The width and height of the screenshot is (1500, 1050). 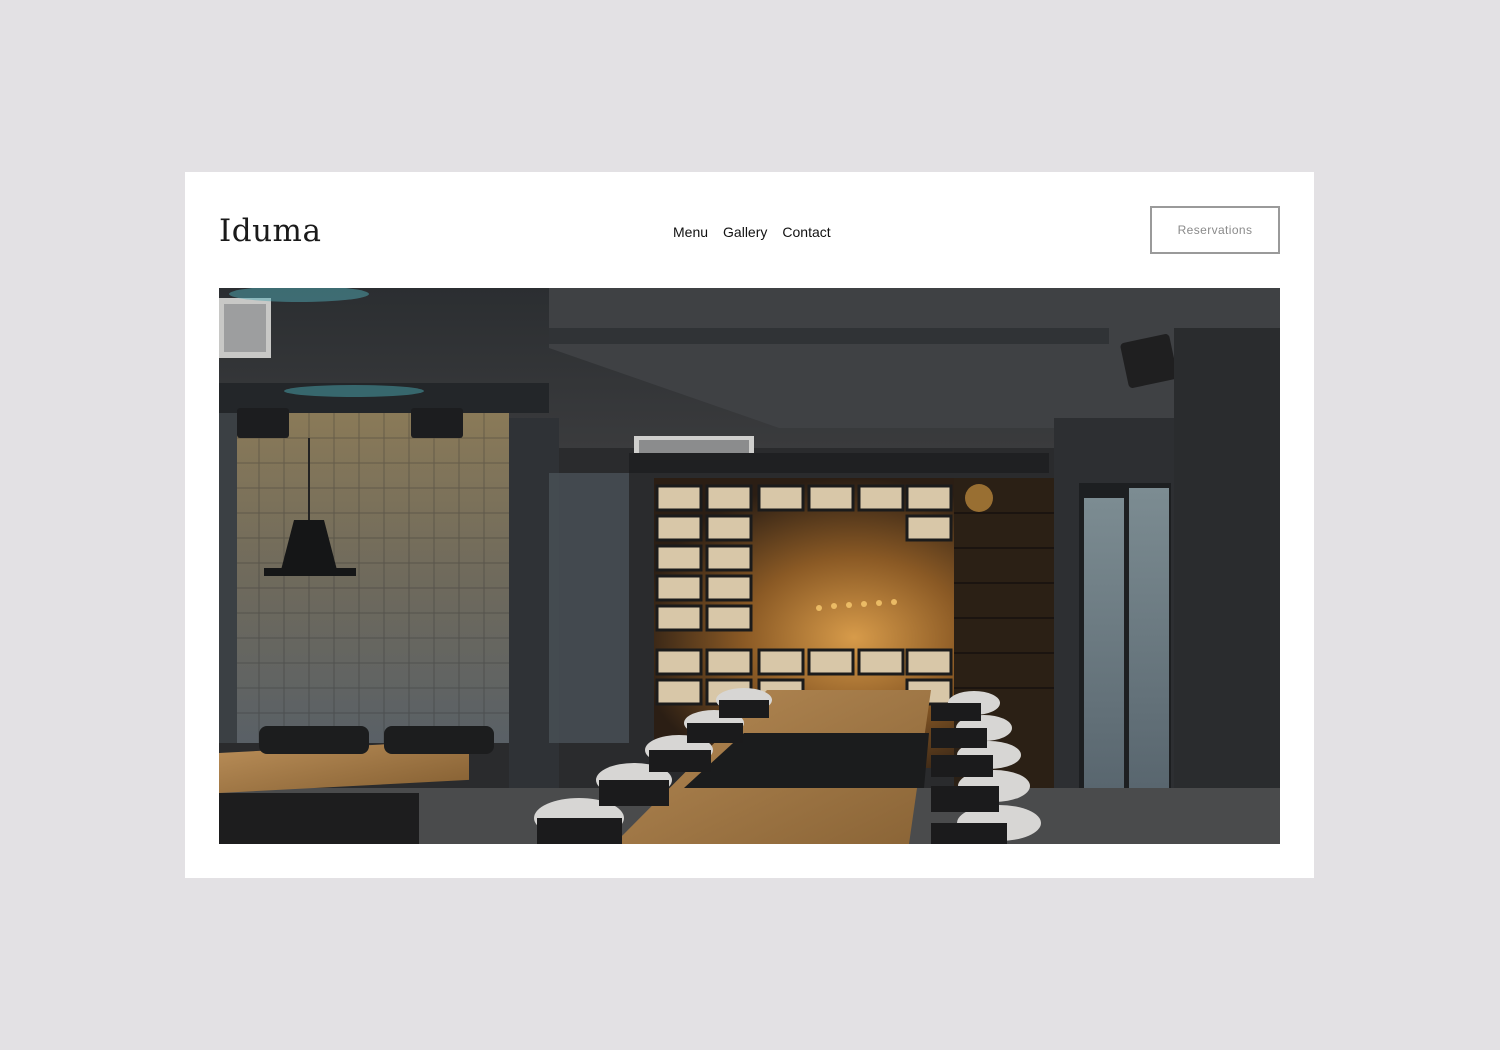 What do you see at coordinates (745, 232) in the screenshot?
I see `nav-item-gallery: Gallery` at bounding box center [745, 232].